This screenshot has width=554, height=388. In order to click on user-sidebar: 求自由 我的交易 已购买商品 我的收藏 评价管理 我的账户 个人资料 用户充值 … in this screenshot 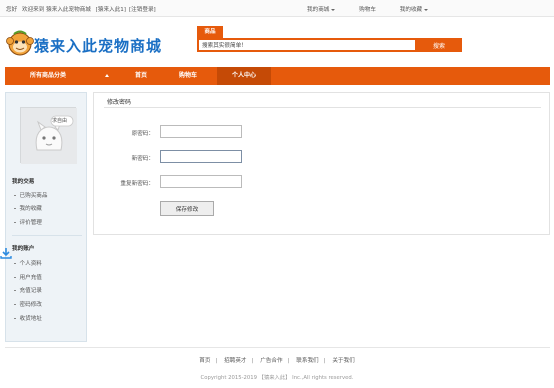, I will do `click(46, 217)`.